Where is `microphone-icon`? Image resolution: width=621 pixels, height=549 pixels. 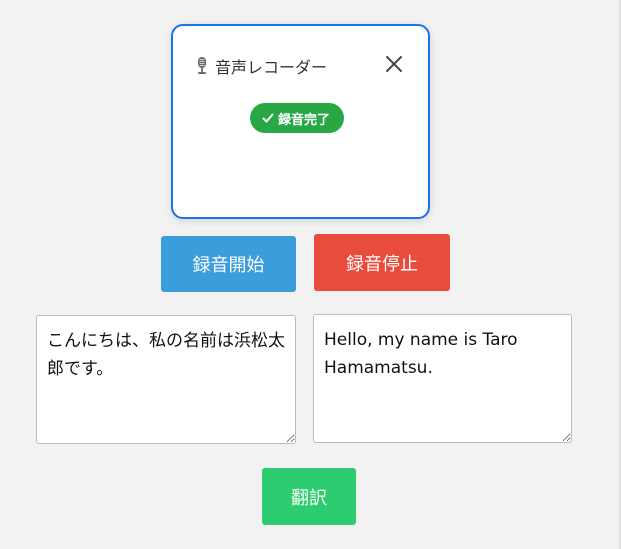 microphone-icon is located at coordinates (202, 66).